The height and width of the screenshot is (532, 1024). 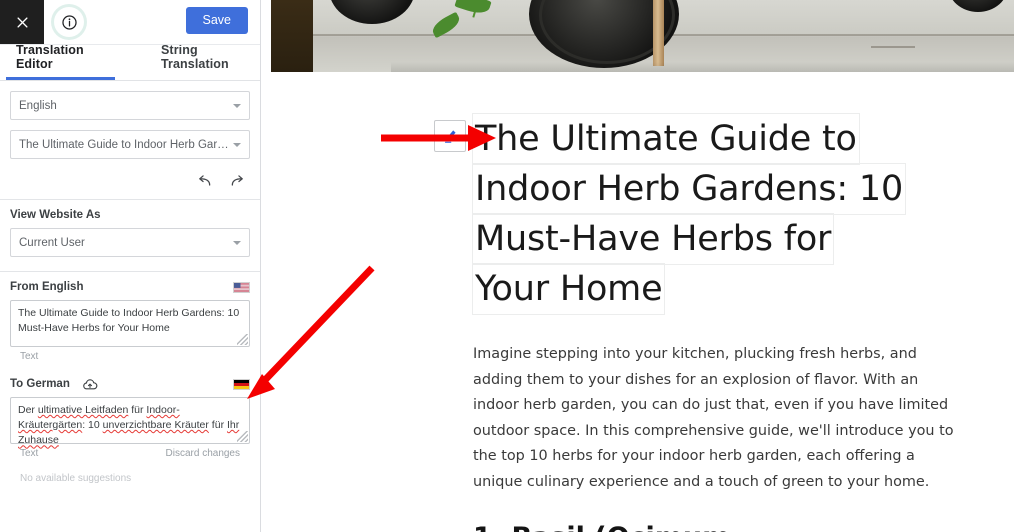 I want to click on tab-translation-editor: Translation Editor, so click(x=60, y=61).